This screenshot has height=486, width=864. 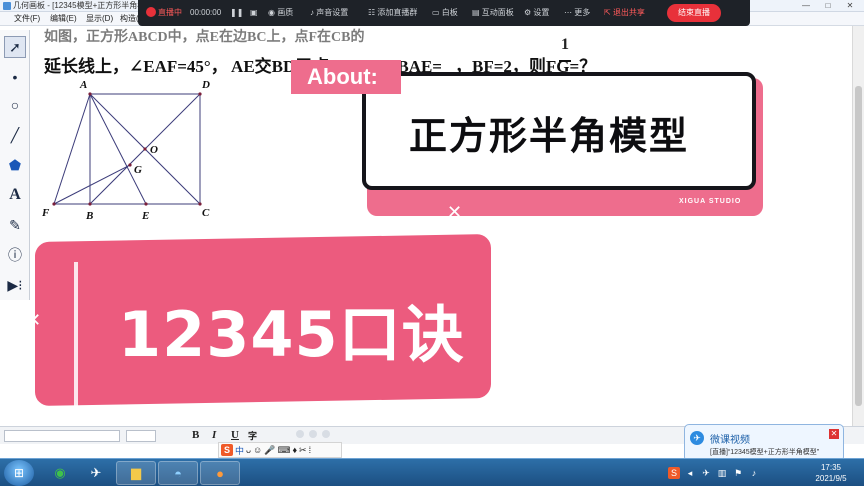 I want to click on camera-icon: ▣, so click(x=254, y=13).